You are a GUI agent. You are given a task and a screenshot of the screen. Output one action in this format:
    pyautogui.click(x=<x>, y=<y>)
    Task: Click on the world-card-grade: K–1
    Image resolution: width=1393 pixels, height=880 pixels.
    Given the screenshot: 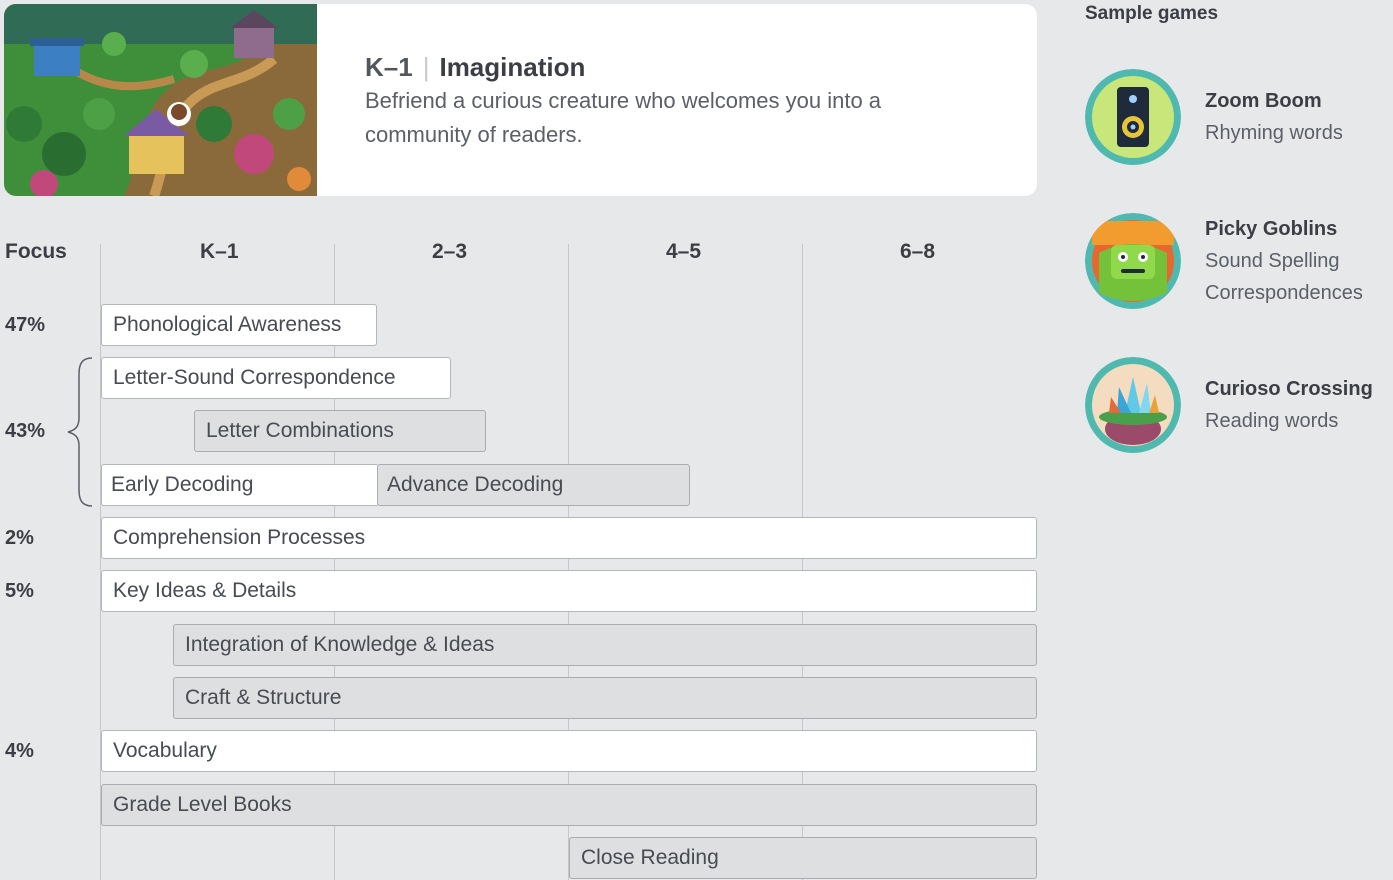 What is the action you would take?
    pyautogui.click(x=389, y=67)
    